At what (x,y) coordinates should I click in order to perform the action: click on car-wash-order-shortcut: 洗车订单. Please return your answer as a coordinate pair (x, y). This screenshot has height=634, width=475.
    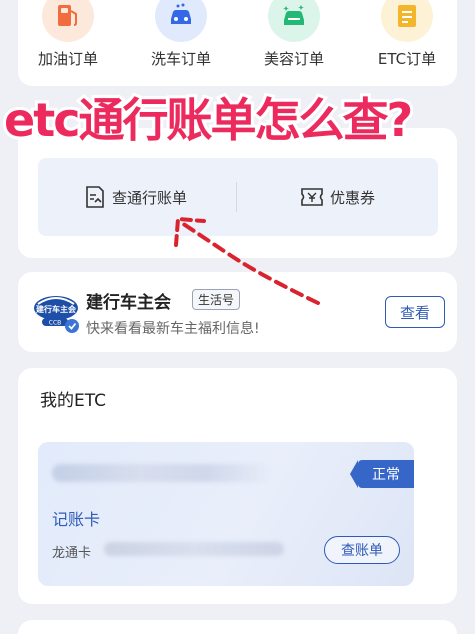
    Looking at the image, I should click on (181, 36).